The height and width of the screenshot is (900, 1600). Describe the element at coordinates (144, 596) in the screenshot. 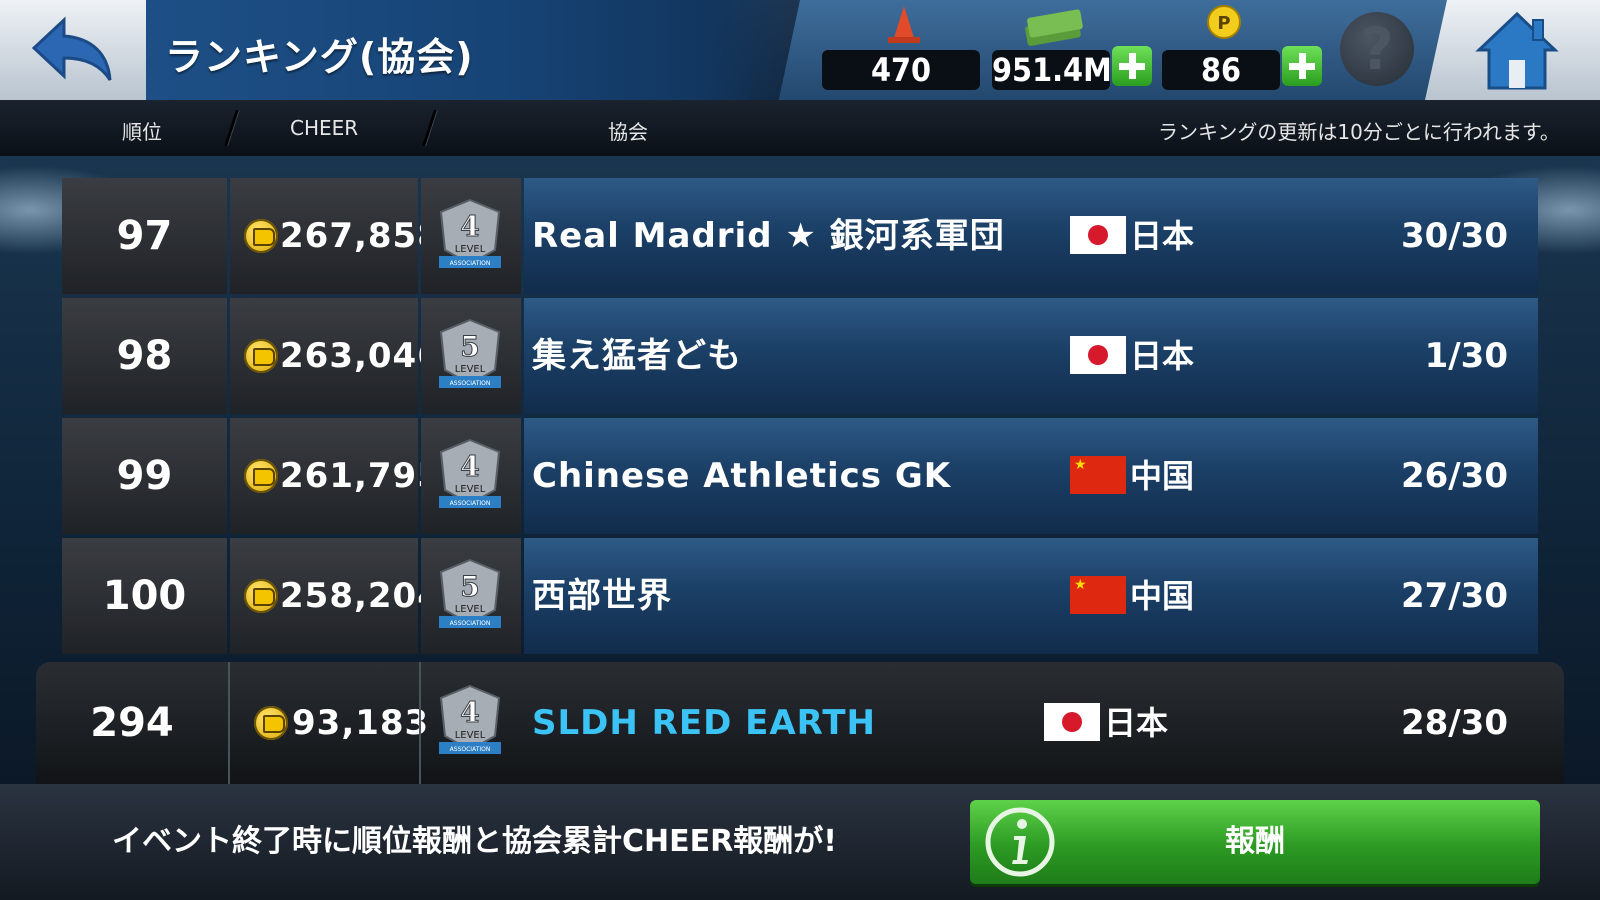

I see `rank-cell: 100` at that location.